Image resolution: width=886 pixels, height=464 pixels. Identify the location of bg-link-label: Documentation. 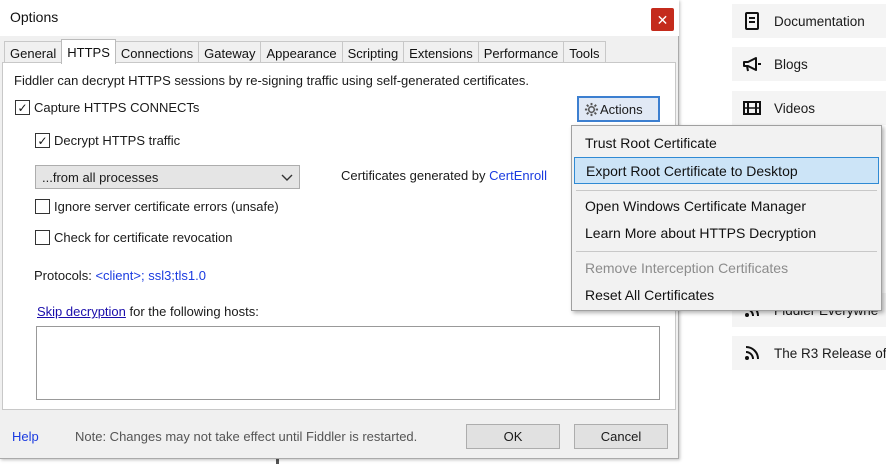
(819, 21).